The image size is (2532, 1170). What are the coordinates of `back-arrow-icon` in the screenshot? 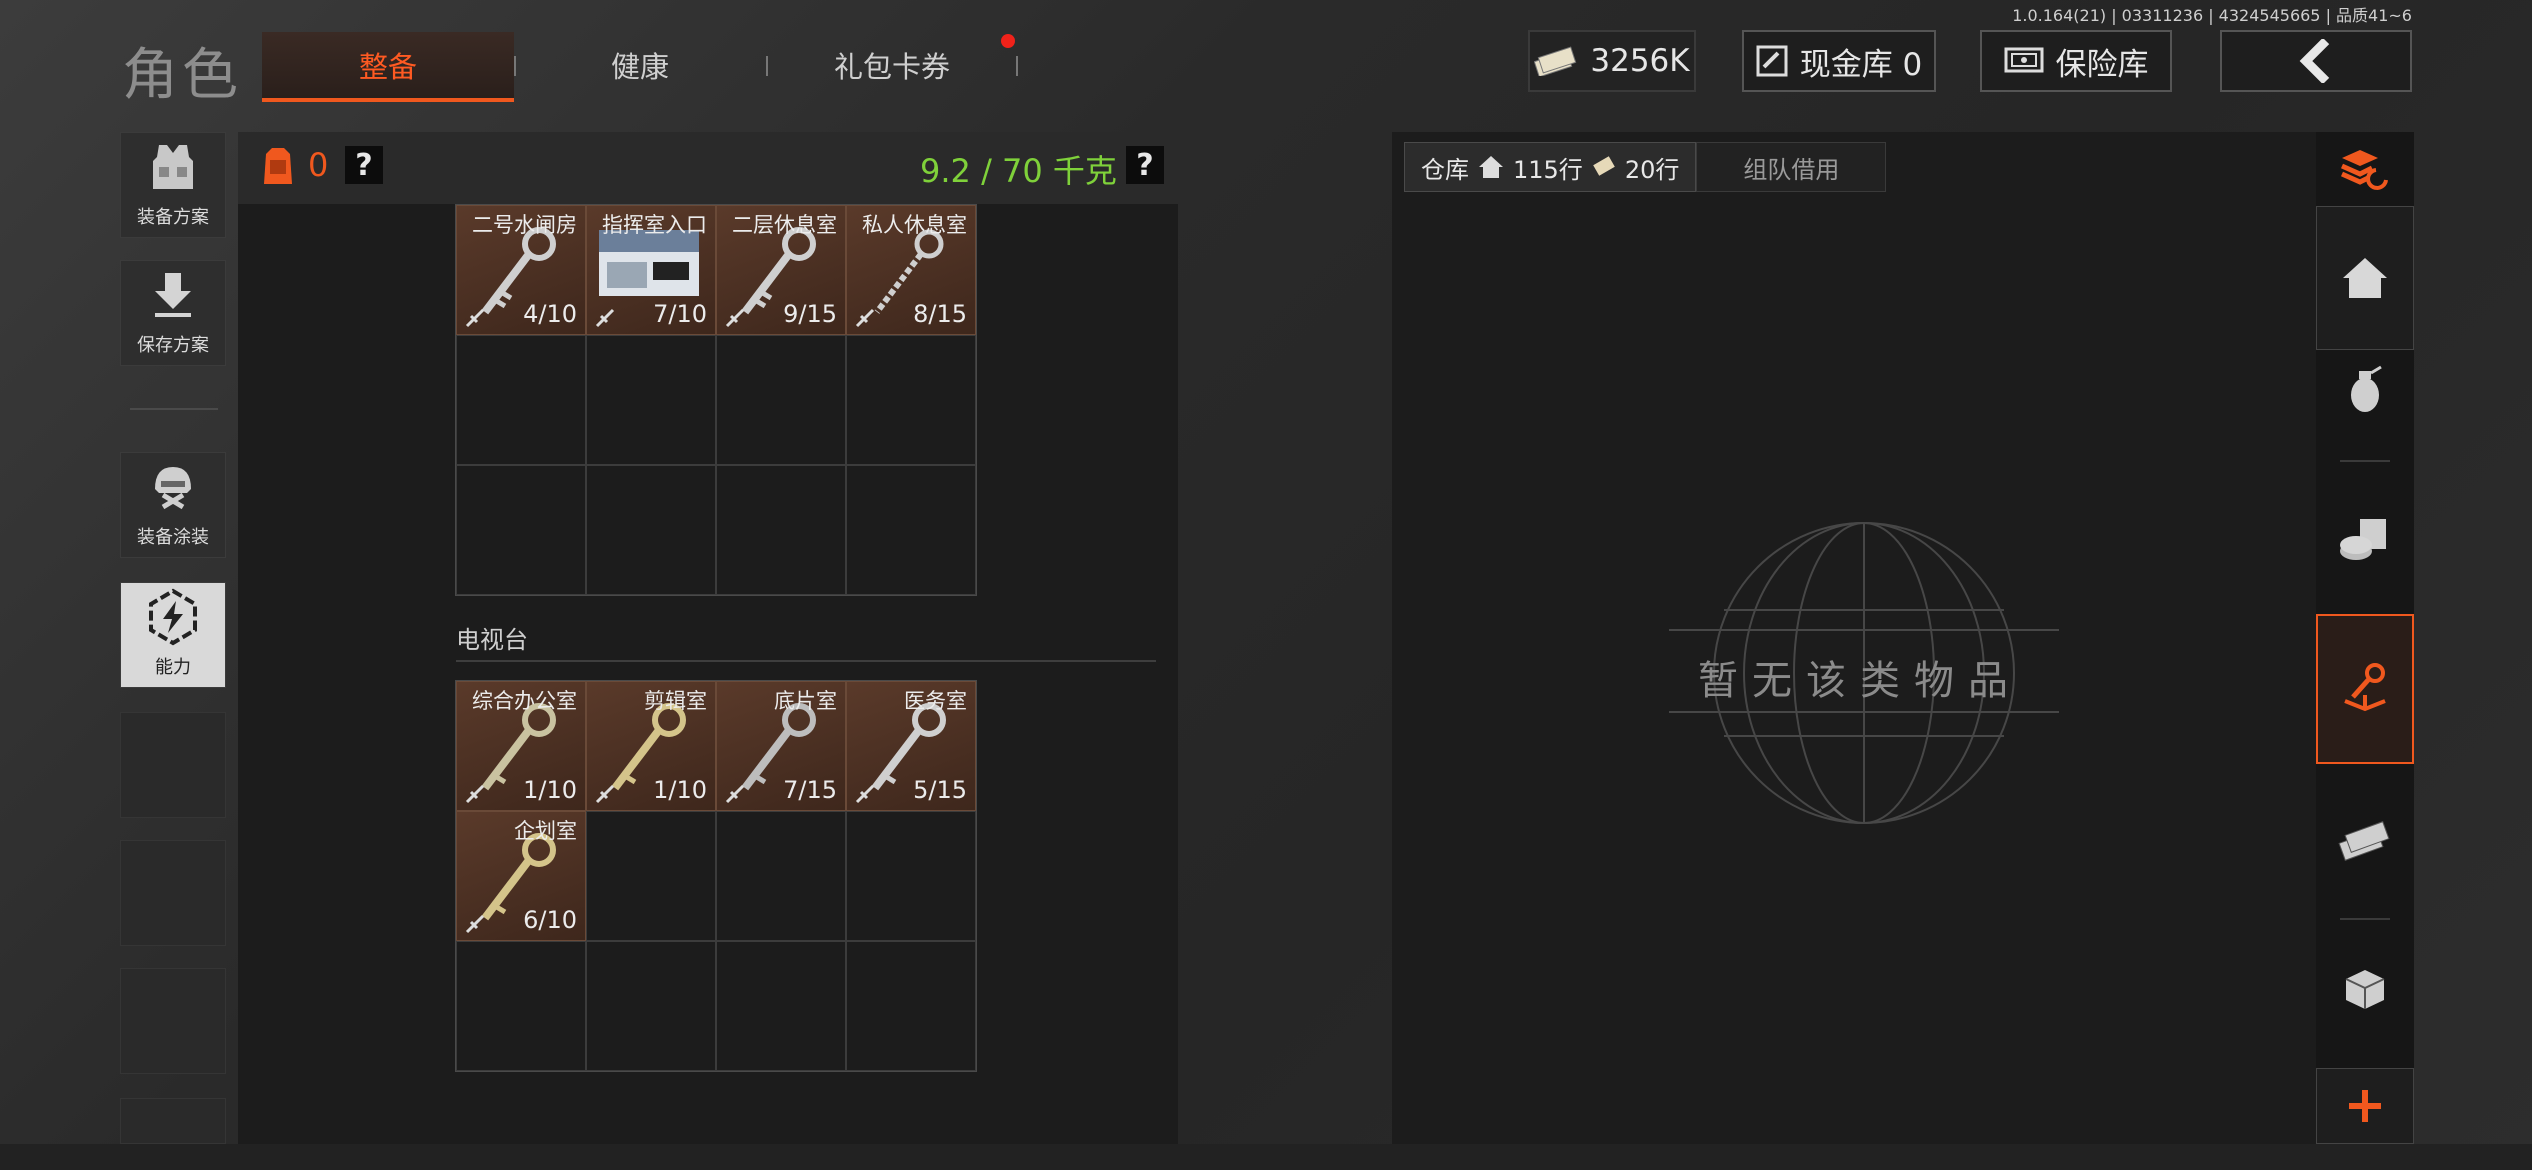 It's located at (2314, 61).